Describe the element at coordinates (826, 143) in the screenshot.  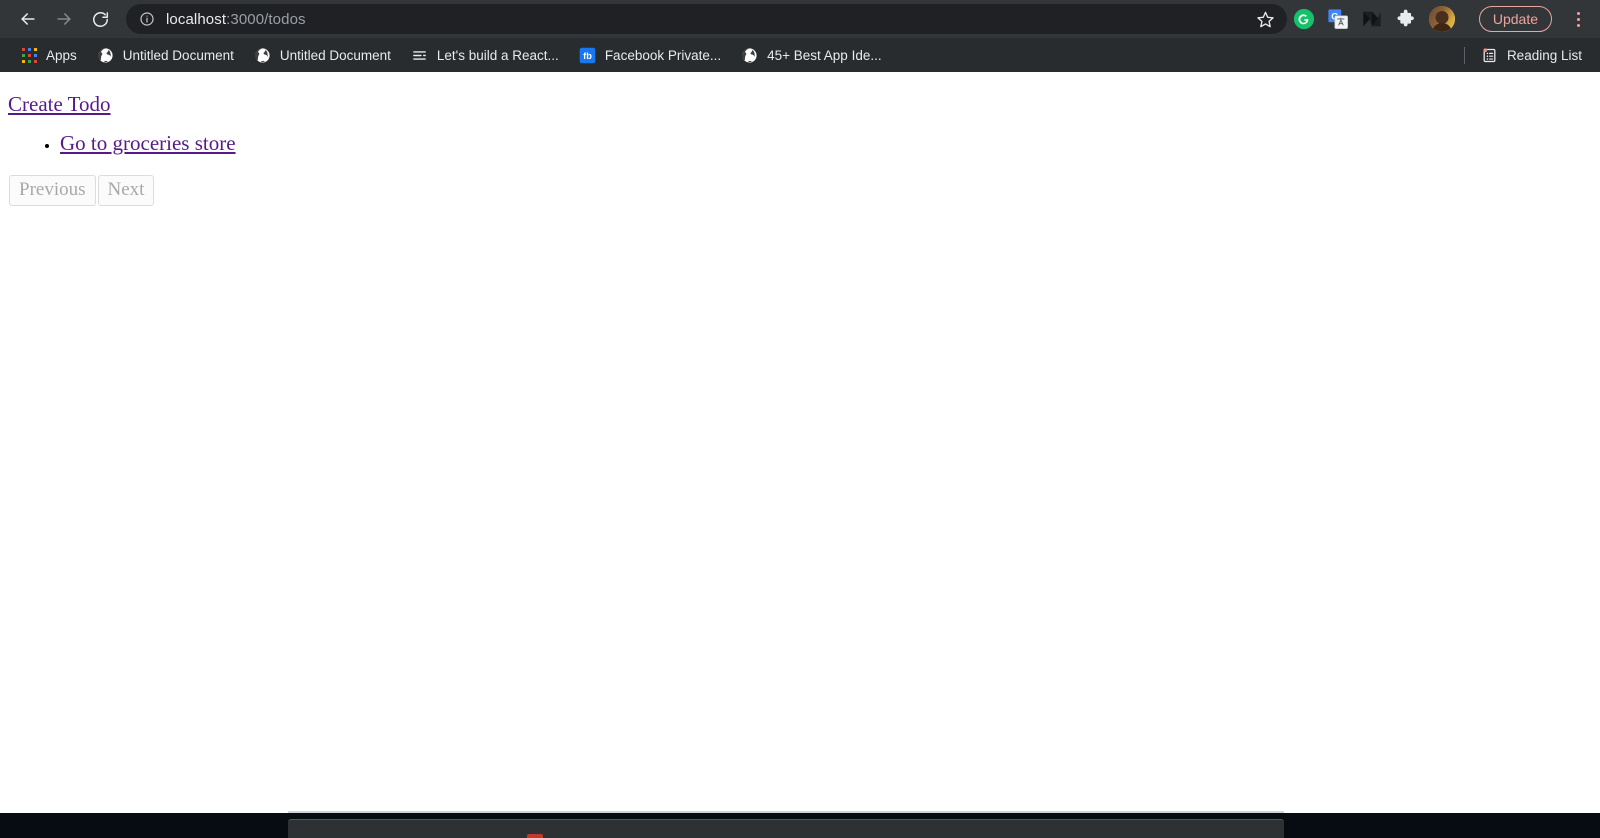
I see `list-item: Go to groceries store` at that location.